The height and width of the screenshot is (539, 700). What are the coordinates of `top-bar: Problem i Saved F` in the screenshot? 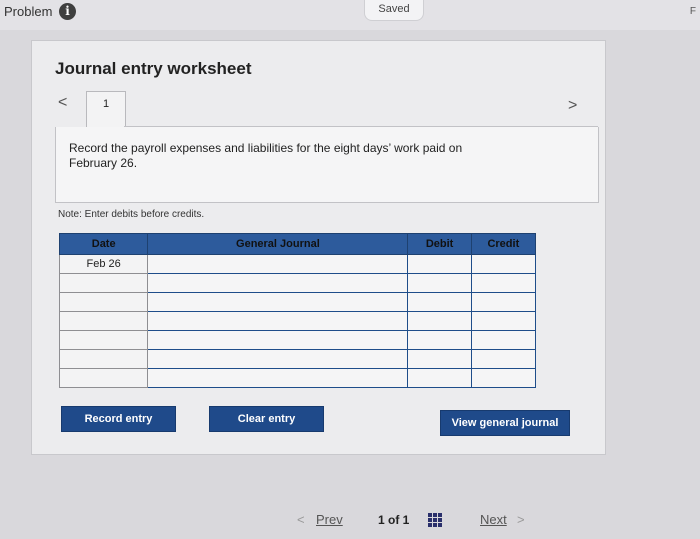 It's located at (350, 15).